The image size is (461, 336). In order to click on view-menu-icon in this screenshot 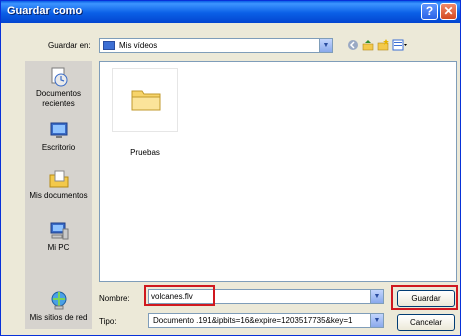, I will do `click(400, 45)`.